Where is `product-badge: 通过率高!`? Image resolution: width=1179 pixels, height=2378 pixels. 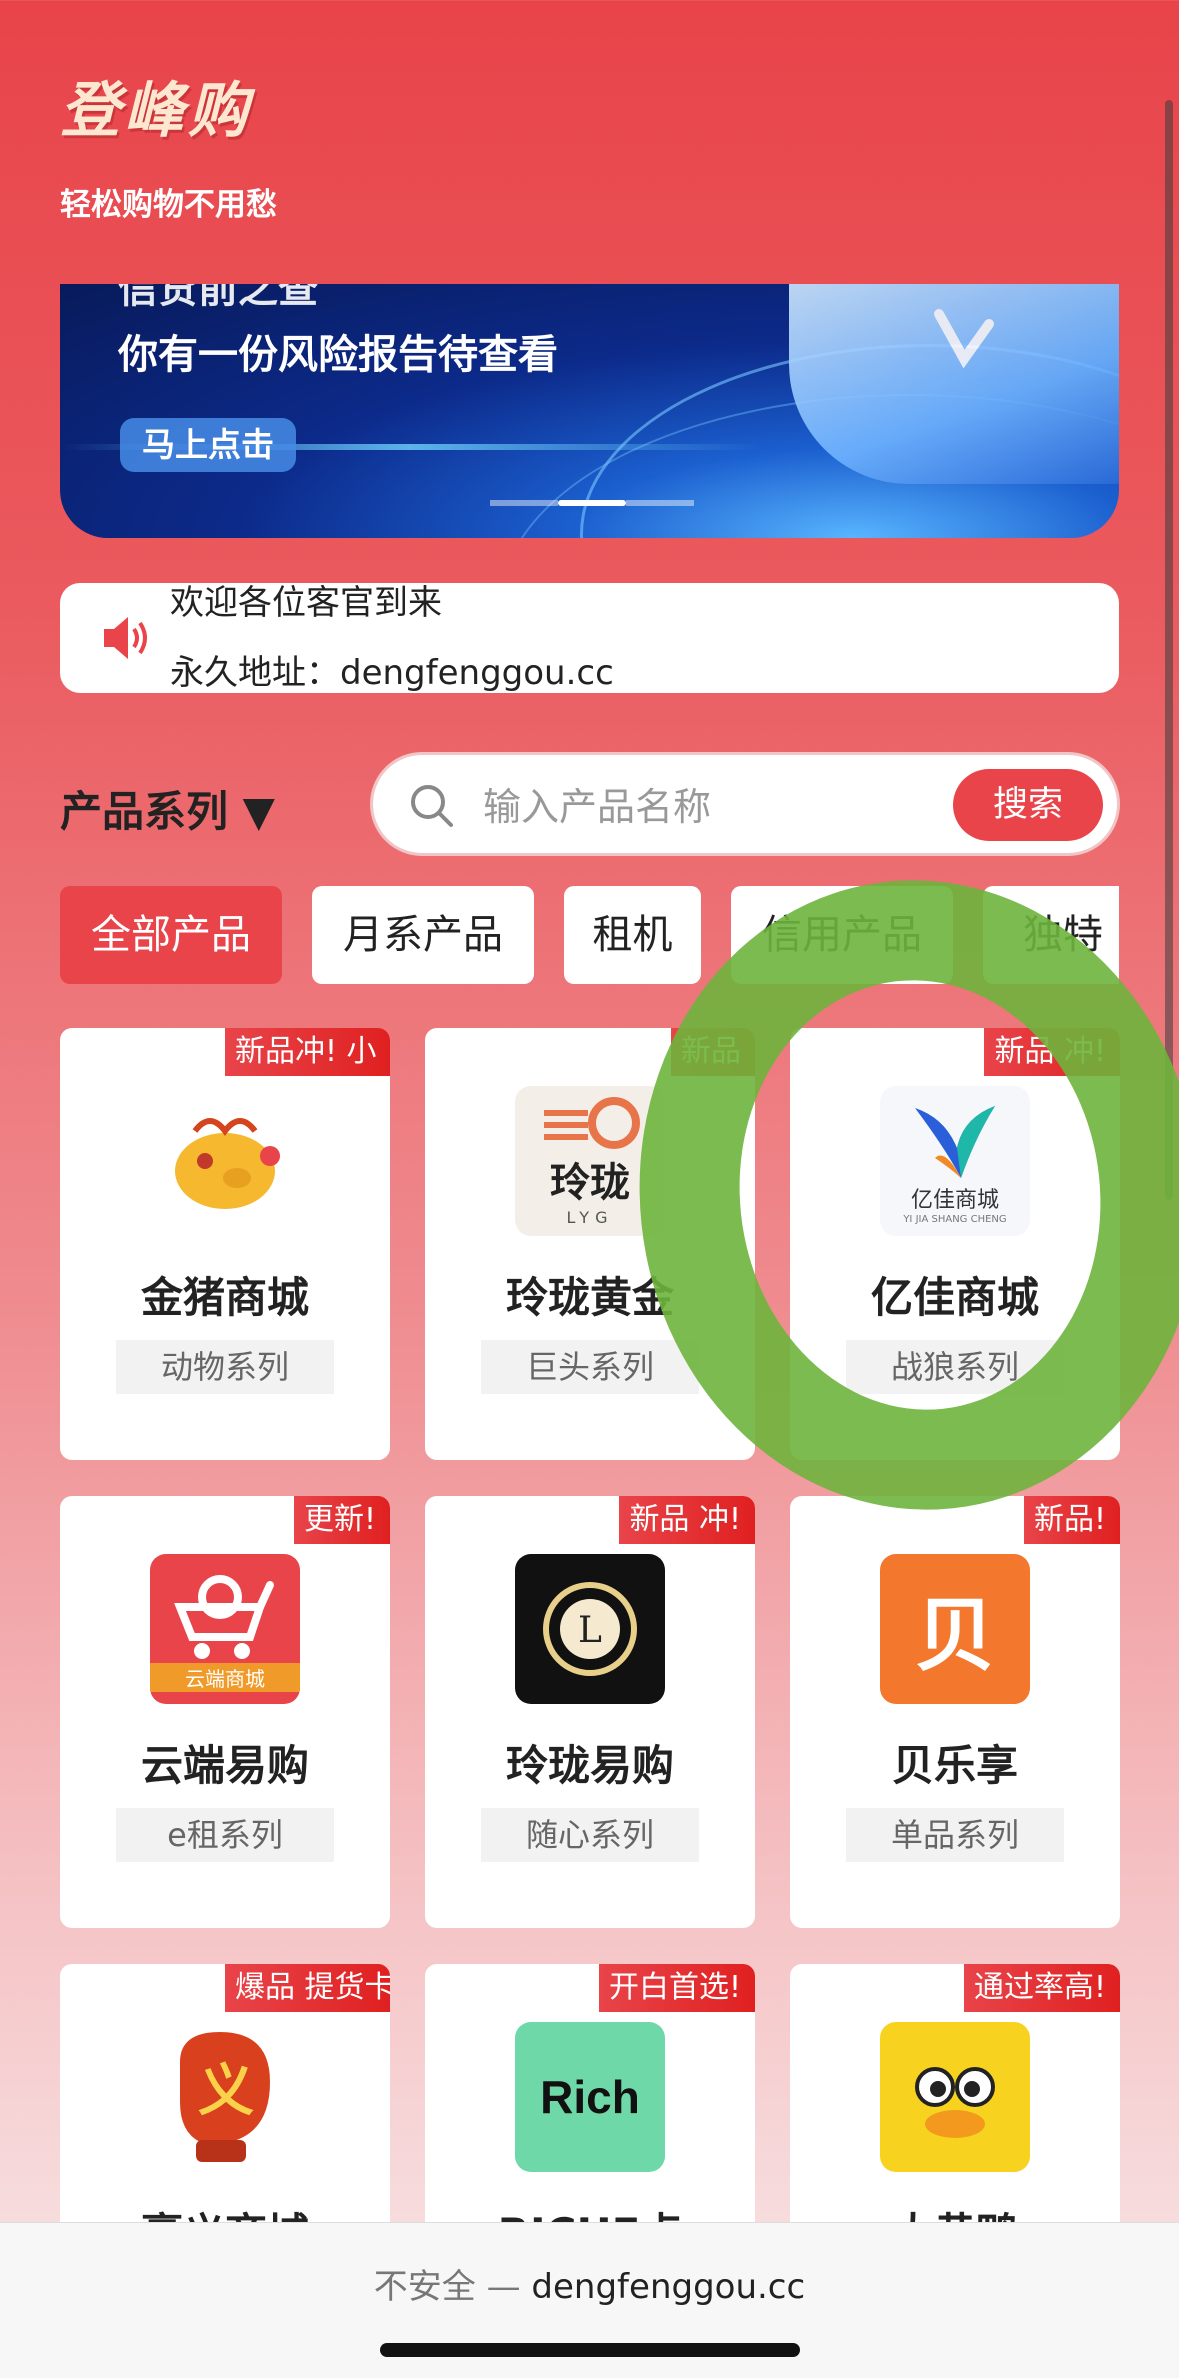 product-badge: 通过率高! is located at coordinates (1041, 1988).